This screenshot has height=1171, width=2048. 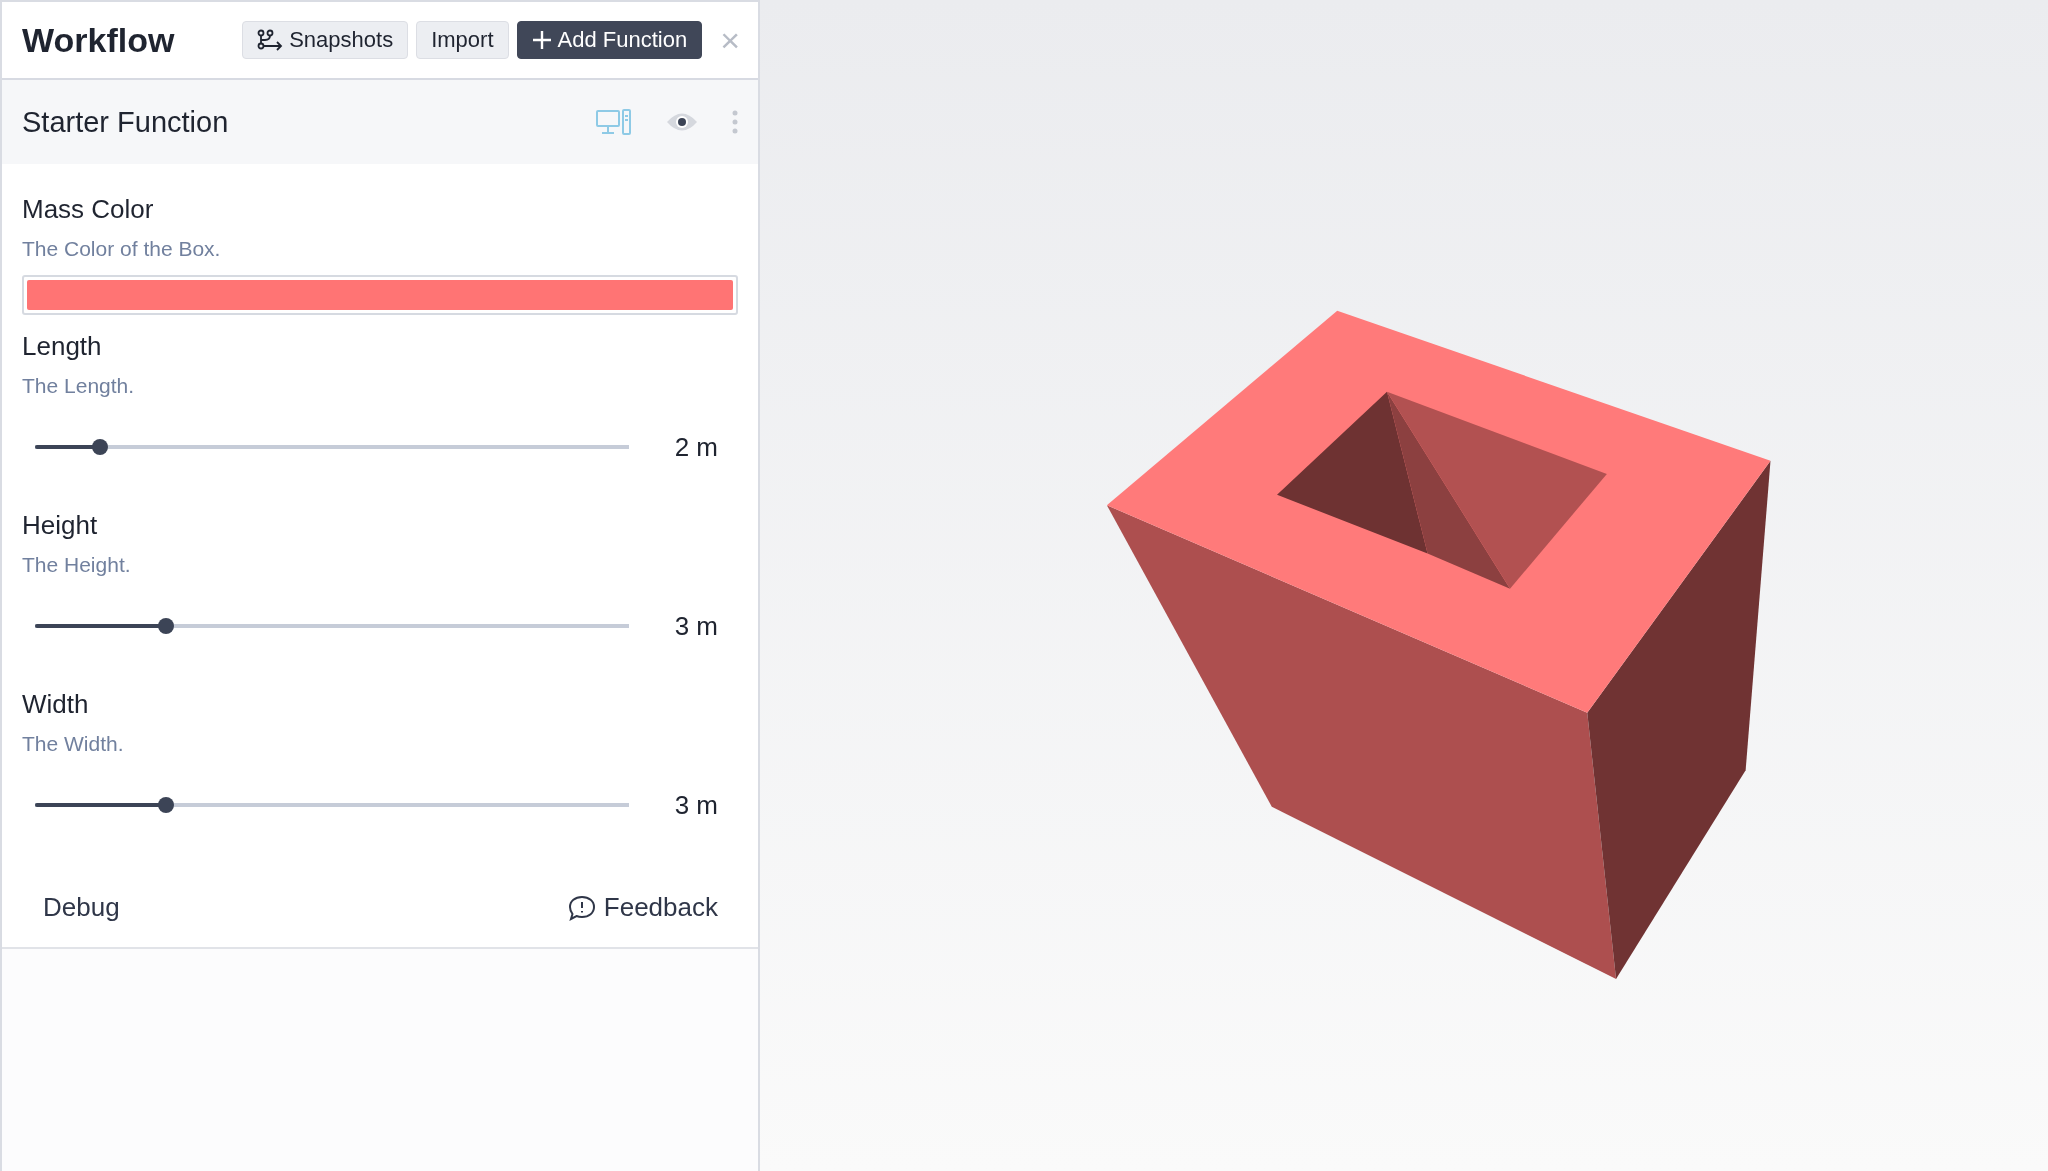 What do you see at coordinates (541, 40) in the screenshot?
I see `plus-icon` at bounding box center [541, 40].